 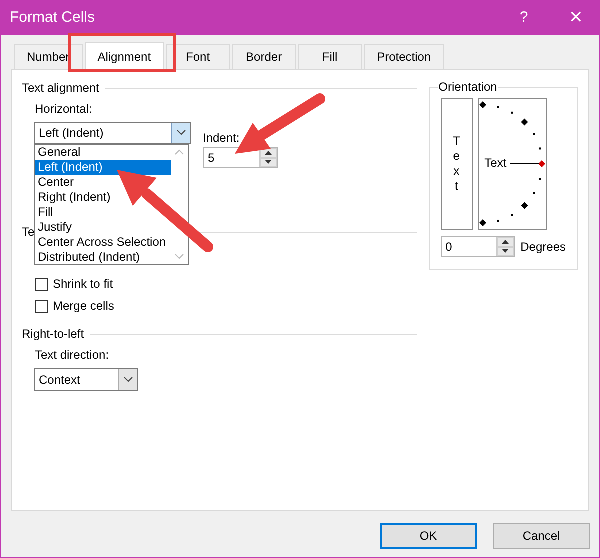 I want to click on tab: Protection, so click(x=404, y=56).